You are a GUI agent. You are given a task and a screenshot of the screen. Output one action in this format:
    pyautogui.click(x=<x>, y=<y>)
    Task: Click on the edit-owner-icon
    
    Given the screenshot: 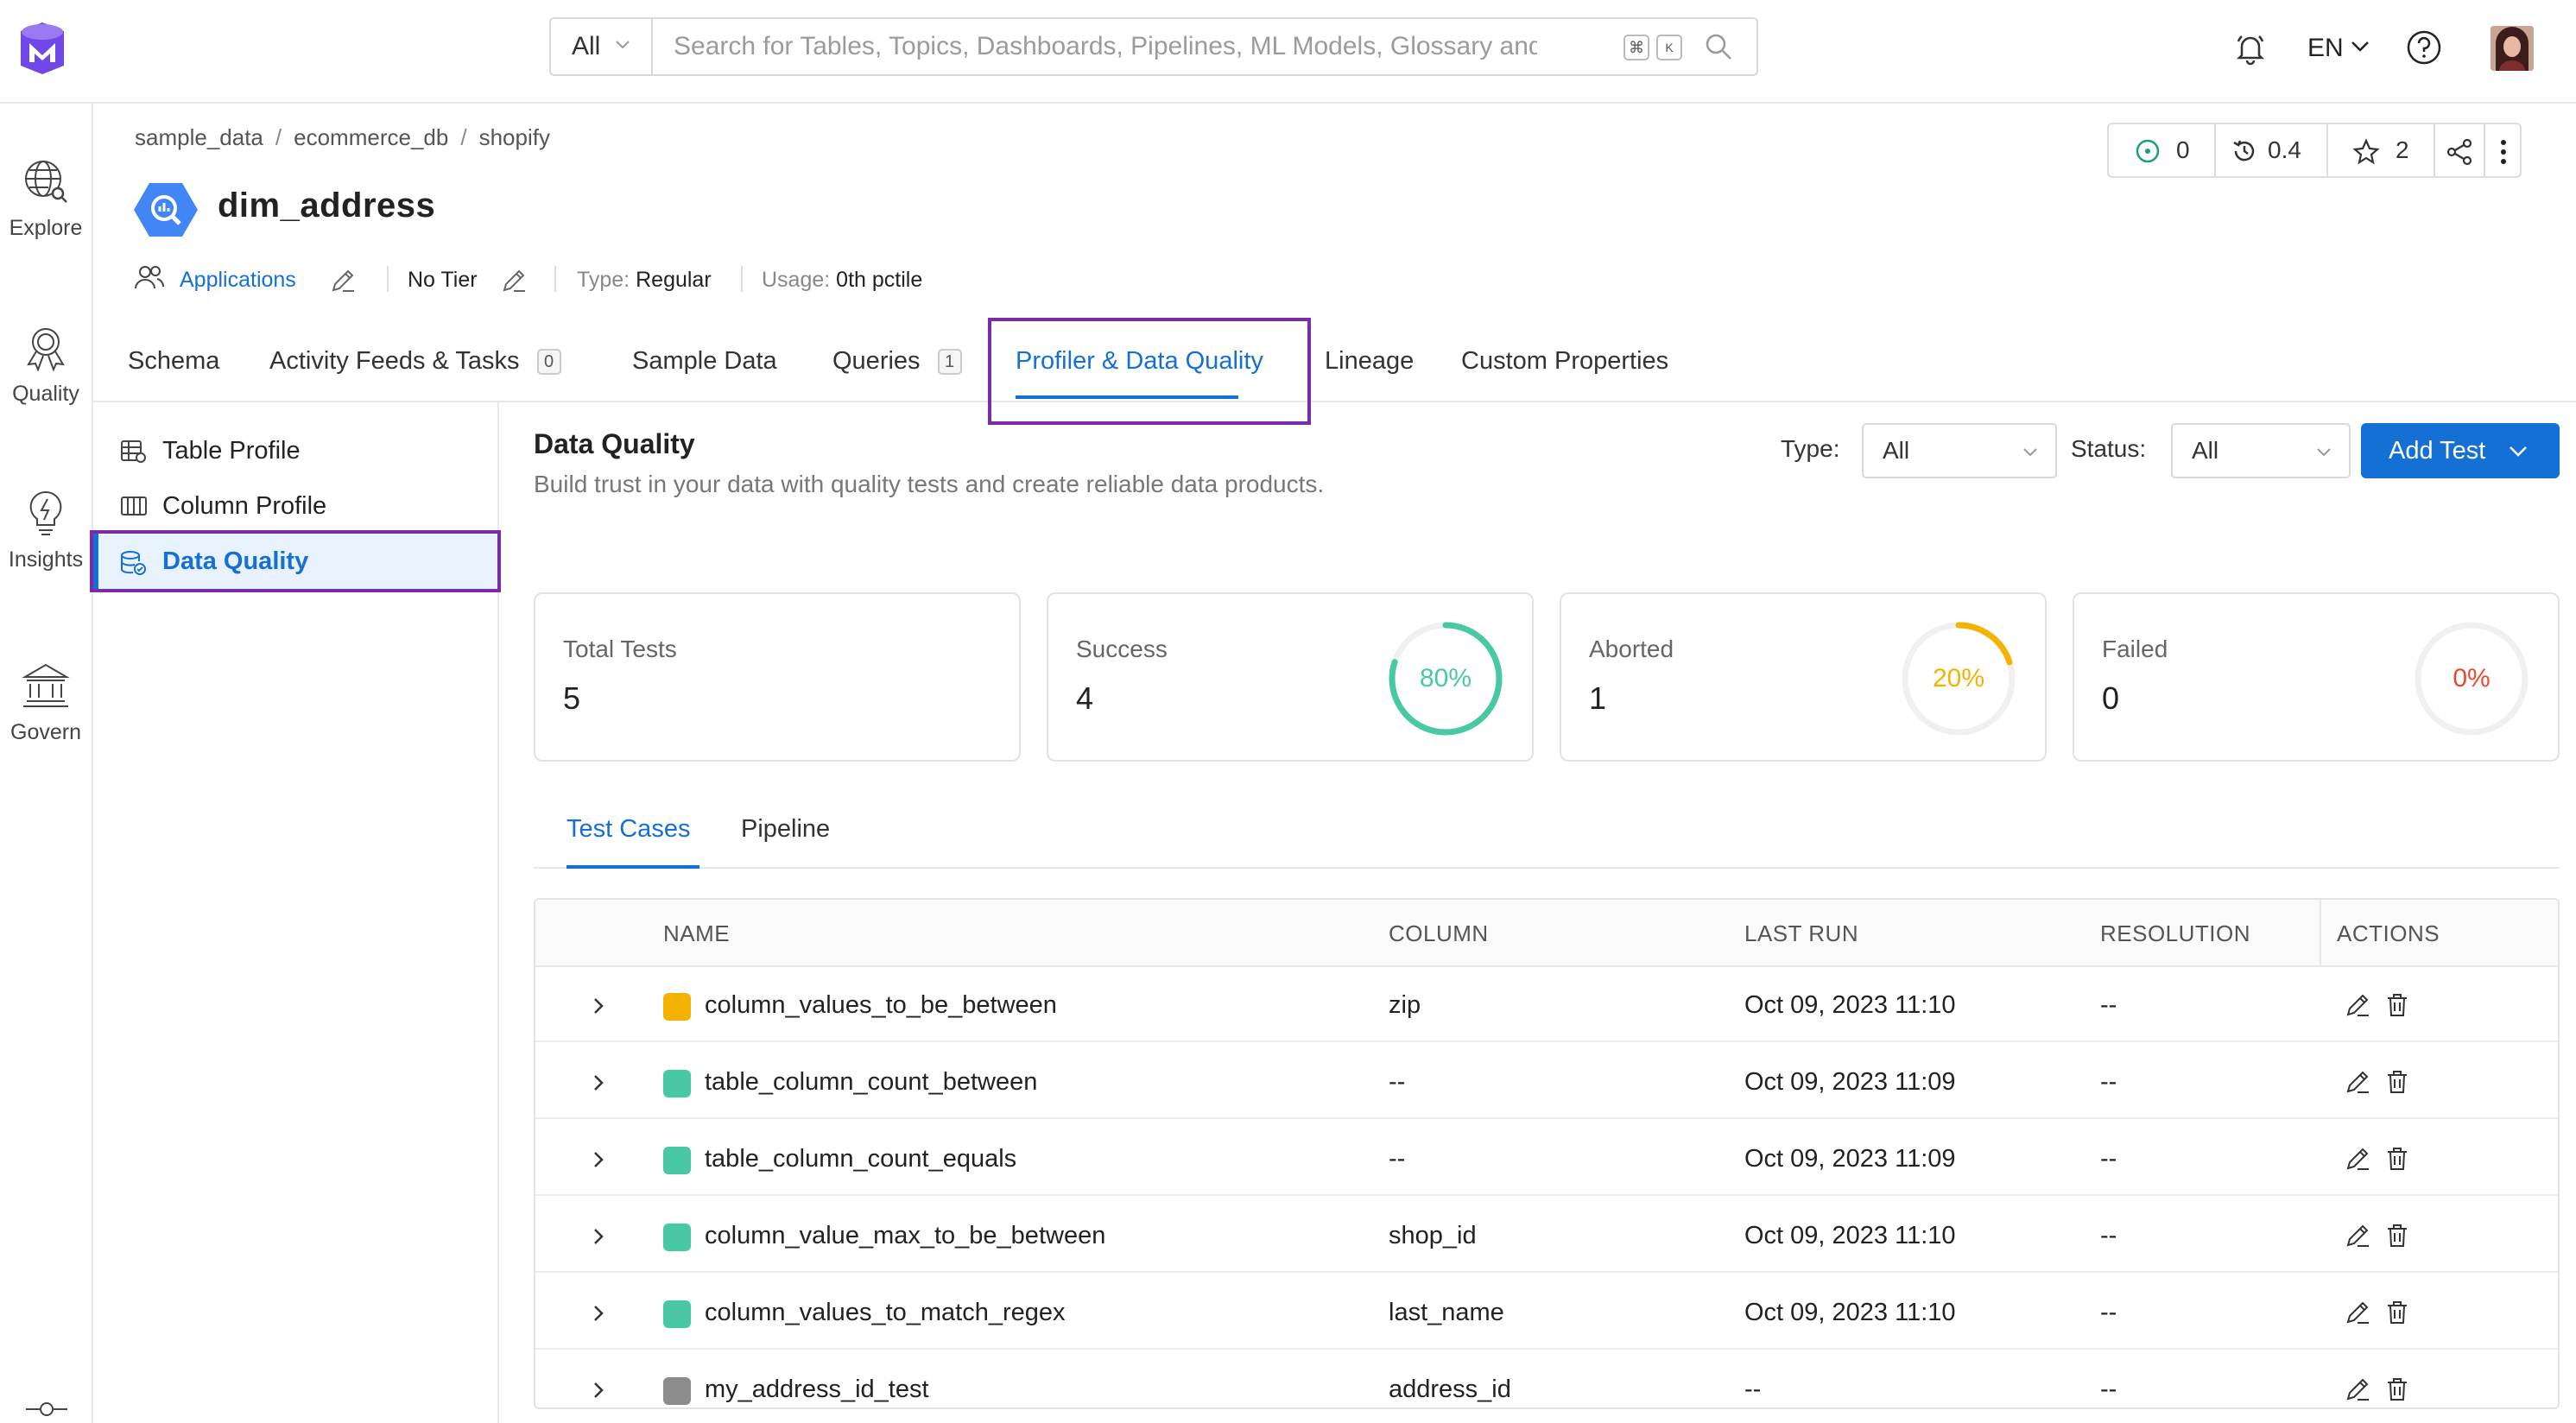 What is the action you would take?
    pyautogui.click(x=343, y=281)
    